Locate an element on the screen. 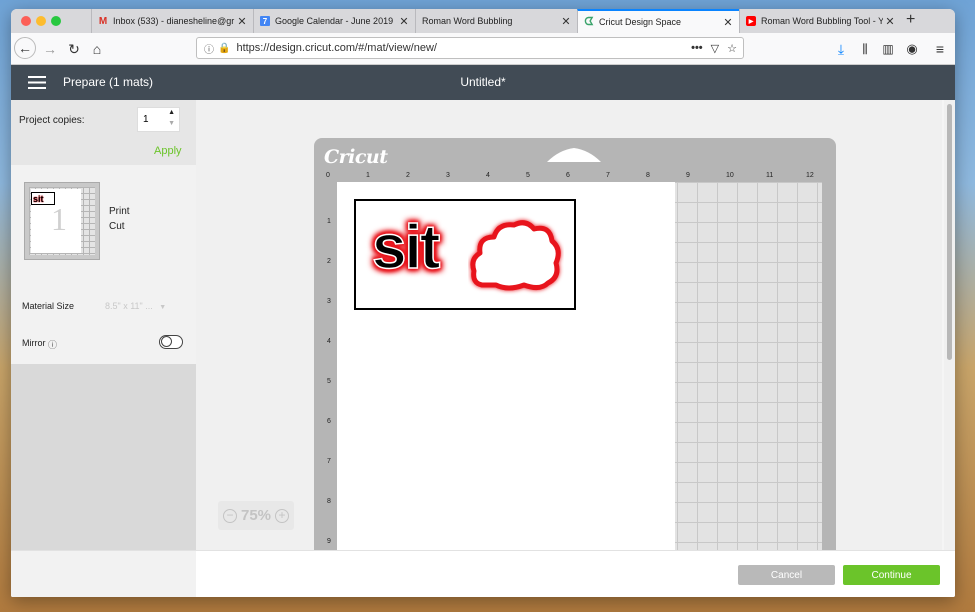  library-icon: ⫼ is located at coordinates (865, 49).